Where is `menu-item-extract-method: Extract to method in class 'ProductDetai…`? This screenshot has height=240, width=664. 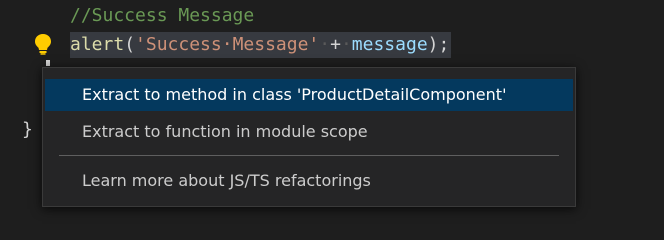 menu-item-extract-method: Extract to method in class 'ProductDetai… is located at coordinates (309, 95).